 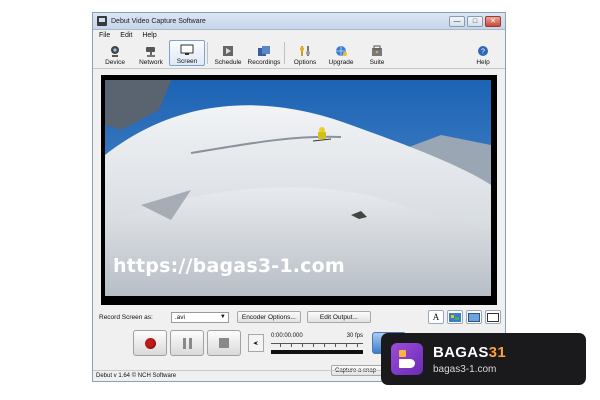 I want to click on toolbar-schedule: Schedule, so click(x=228, y=53).